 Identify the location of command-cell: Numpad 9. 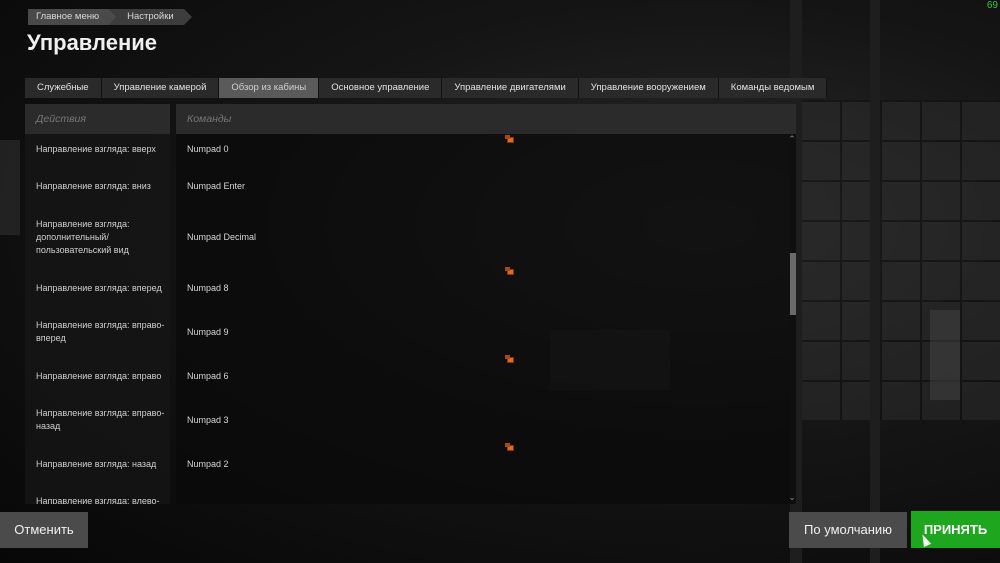
(486, 332).